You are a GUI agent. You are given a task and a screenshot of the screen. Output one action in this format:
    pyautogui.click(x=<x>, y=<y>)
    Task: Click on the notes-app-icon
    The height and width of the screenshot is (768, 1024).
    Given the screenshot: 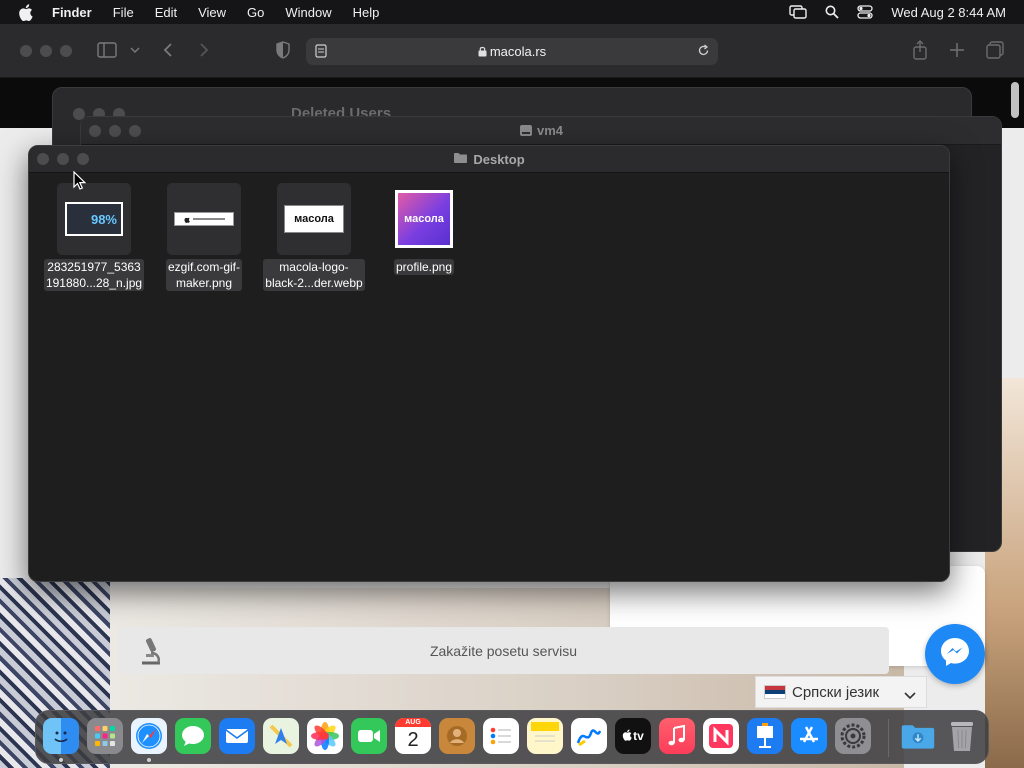 What is the action you would take?
    pyautogui.click(x=545, y=736)
    